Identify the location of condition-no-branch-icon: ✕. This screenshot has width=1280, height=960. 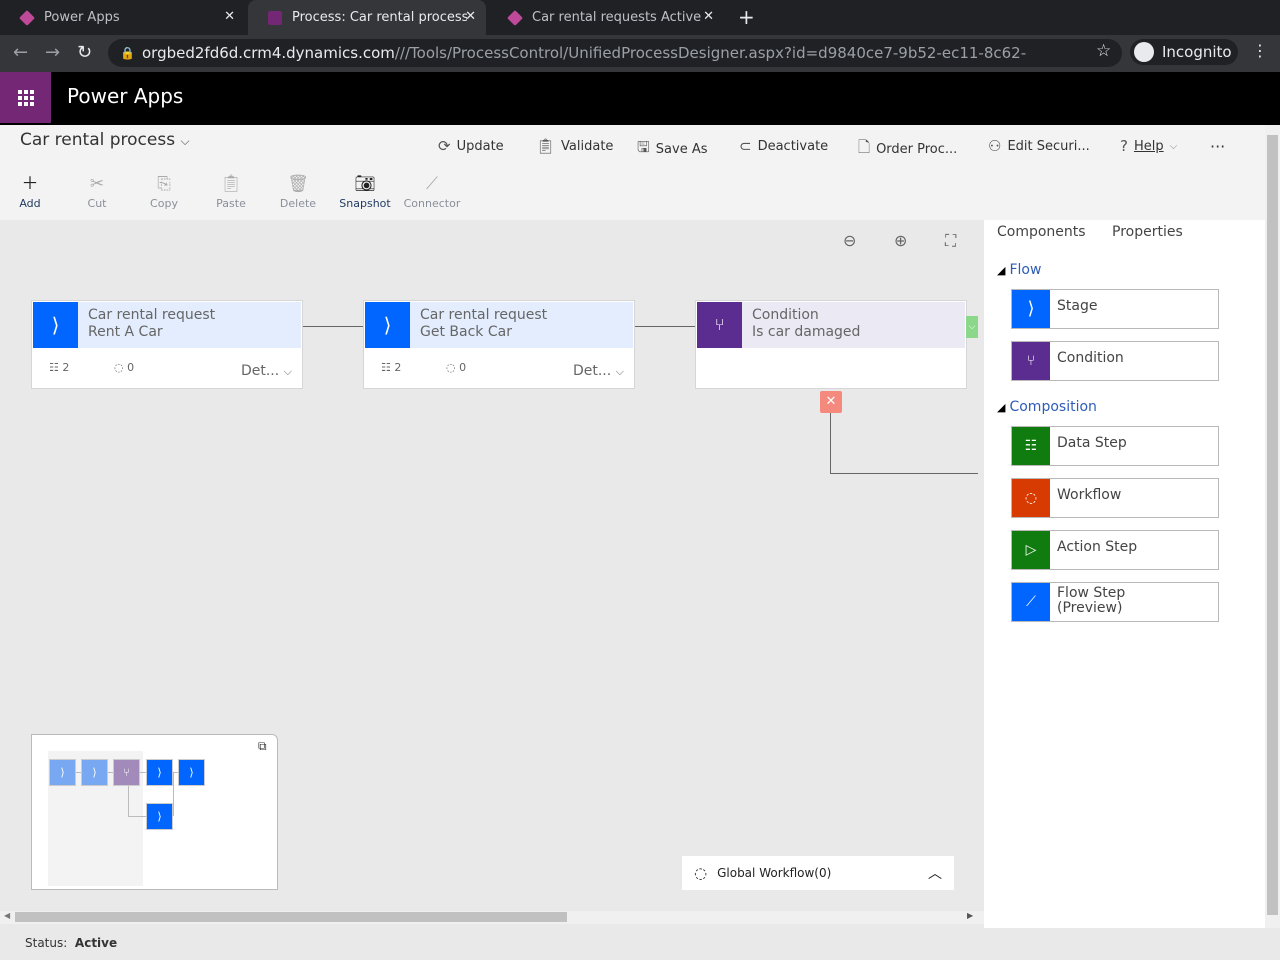
(831, 402).